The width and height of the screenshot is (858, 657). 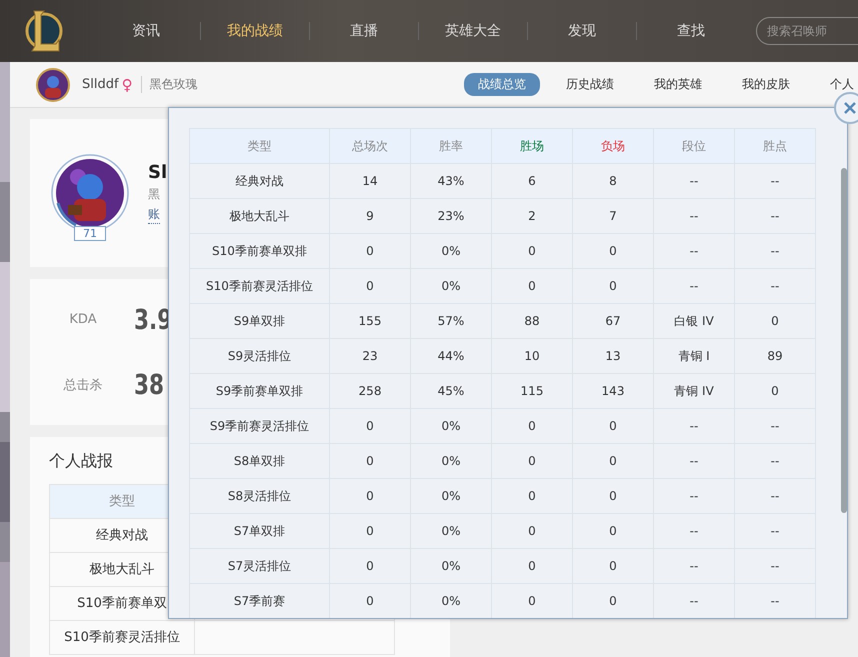 What do you see at coordinates (370, 146) in the screenshot?
I see `column-header: 总场次` at bounding box center [370, 146].